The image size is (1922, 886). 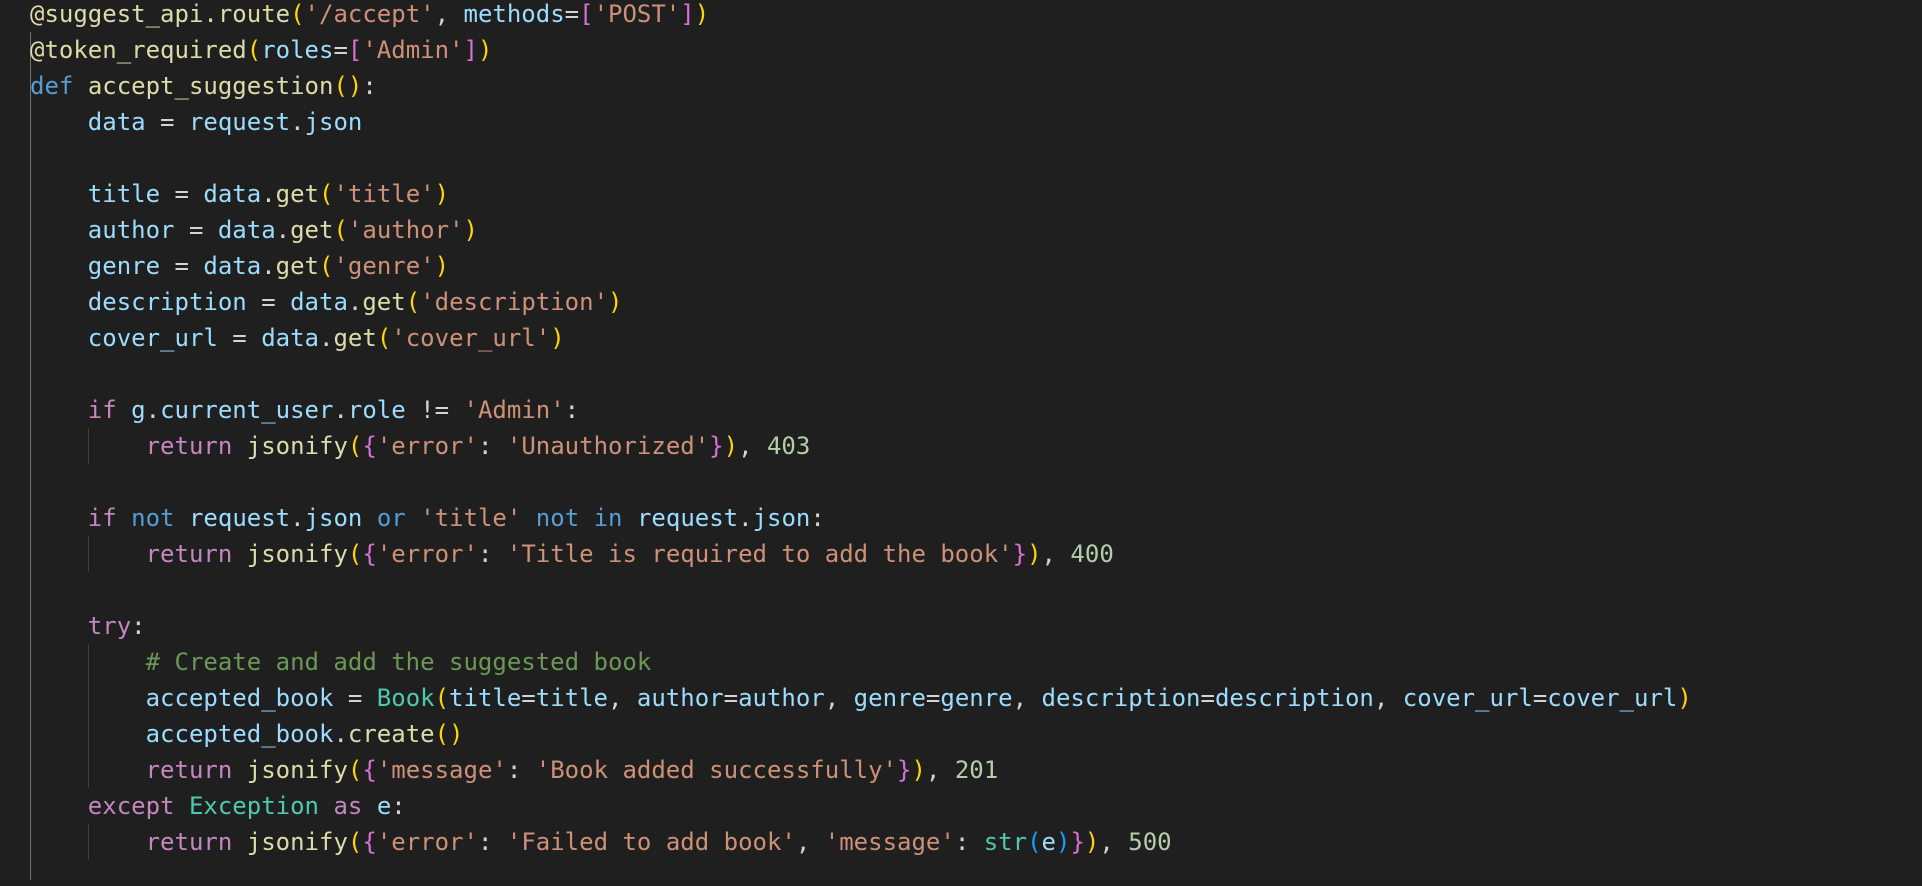 What do you see at coordinates (586, 14) in the screenshot?
I see `code-token: [` at bounding box center [586, 14].